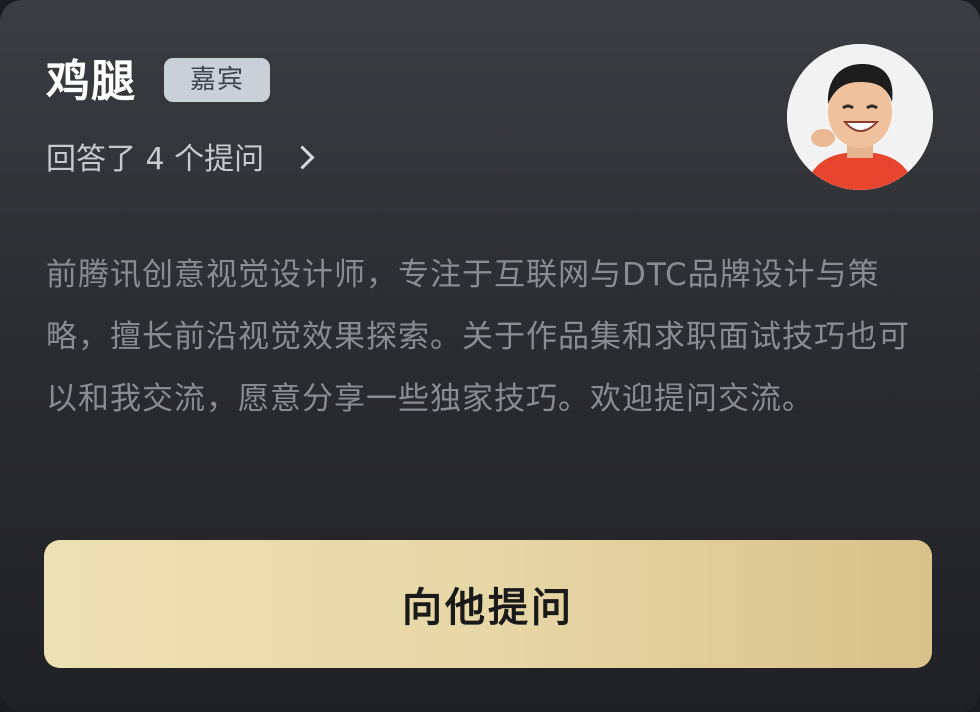  Describe the element at coordinates (217, 80) in the screenshot. I see `guest-badge: 嘉宾` at that location.